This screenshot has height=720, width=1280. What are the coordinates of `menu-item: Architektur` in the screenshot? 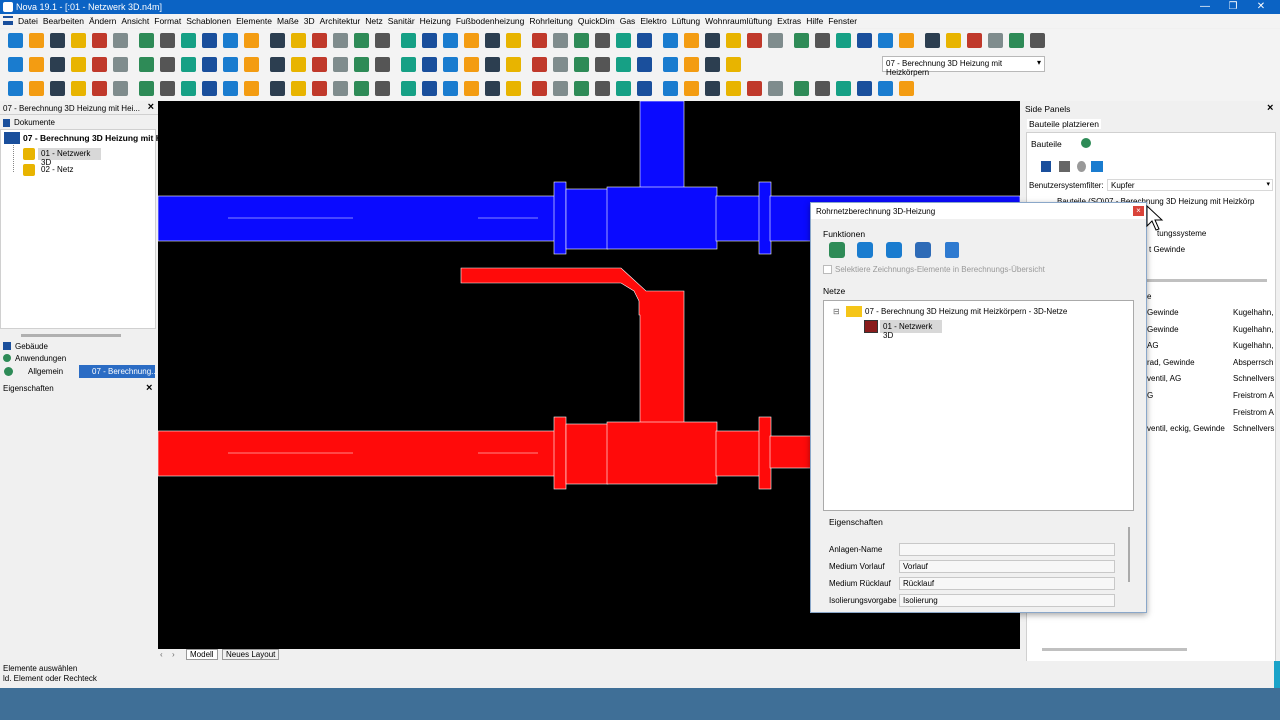 It's located at (343, 21).